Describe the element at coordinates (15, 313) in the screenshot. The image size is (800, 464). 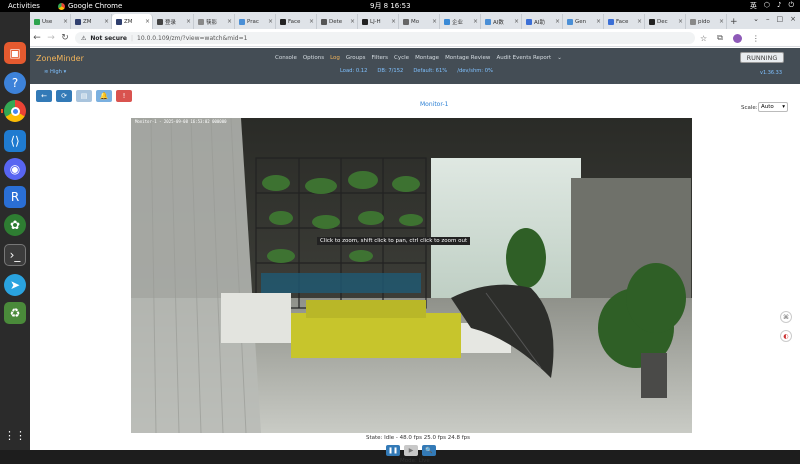
I see `trash-icon: ♻` at that location.